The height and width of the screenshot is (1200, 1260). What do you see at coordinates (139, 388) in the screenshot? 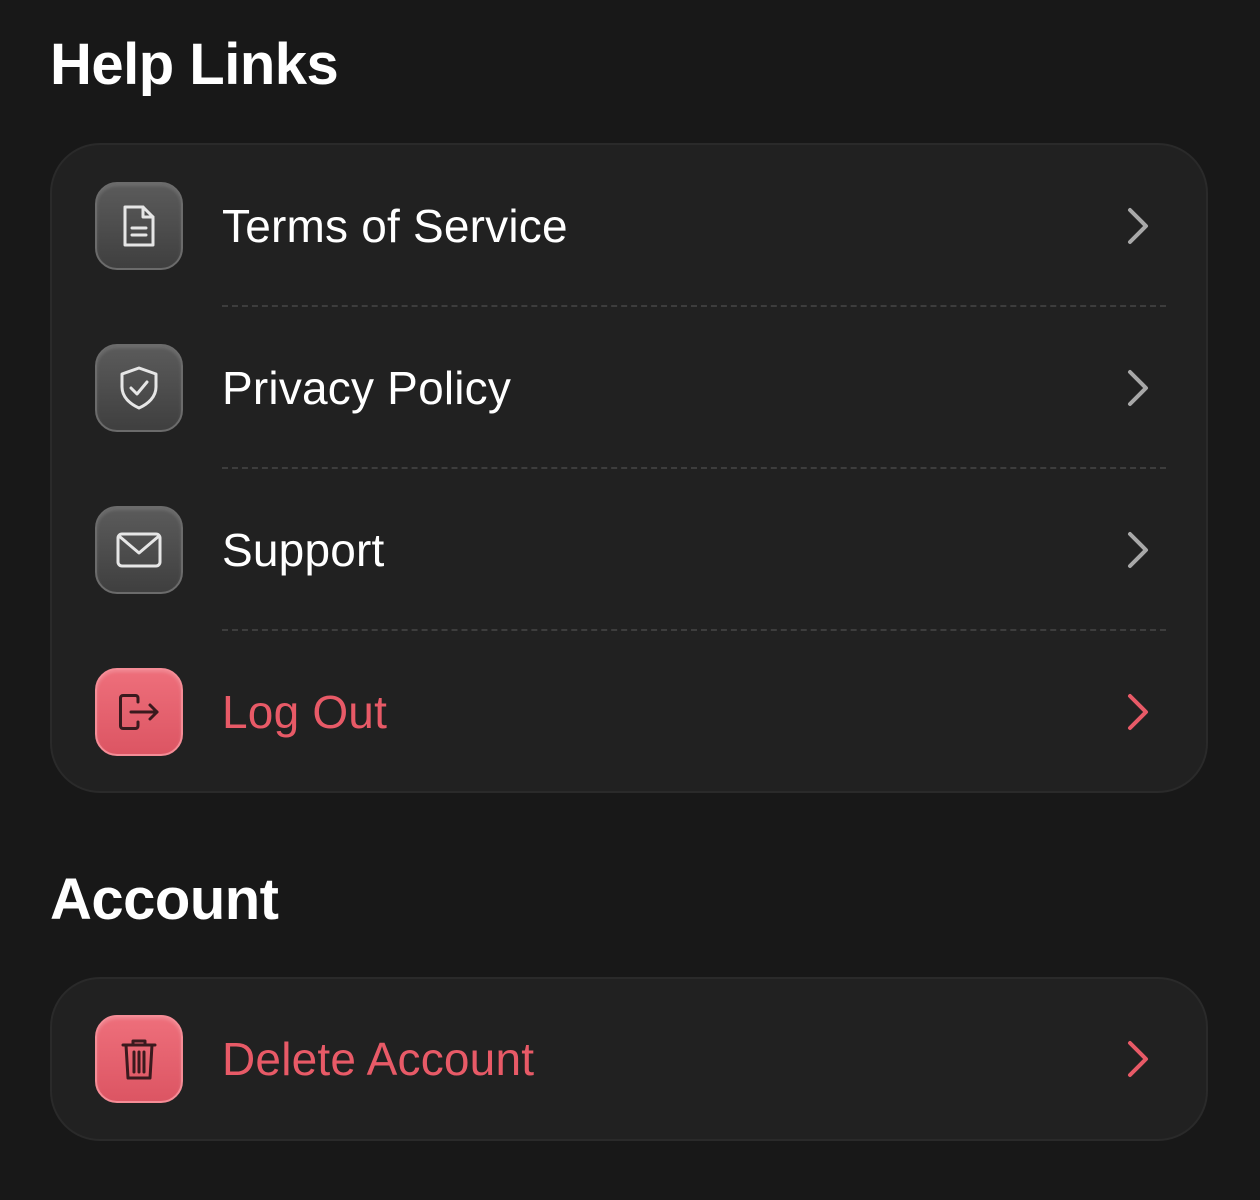
I see `shield-check-icon` at bounding box center [139, 388].